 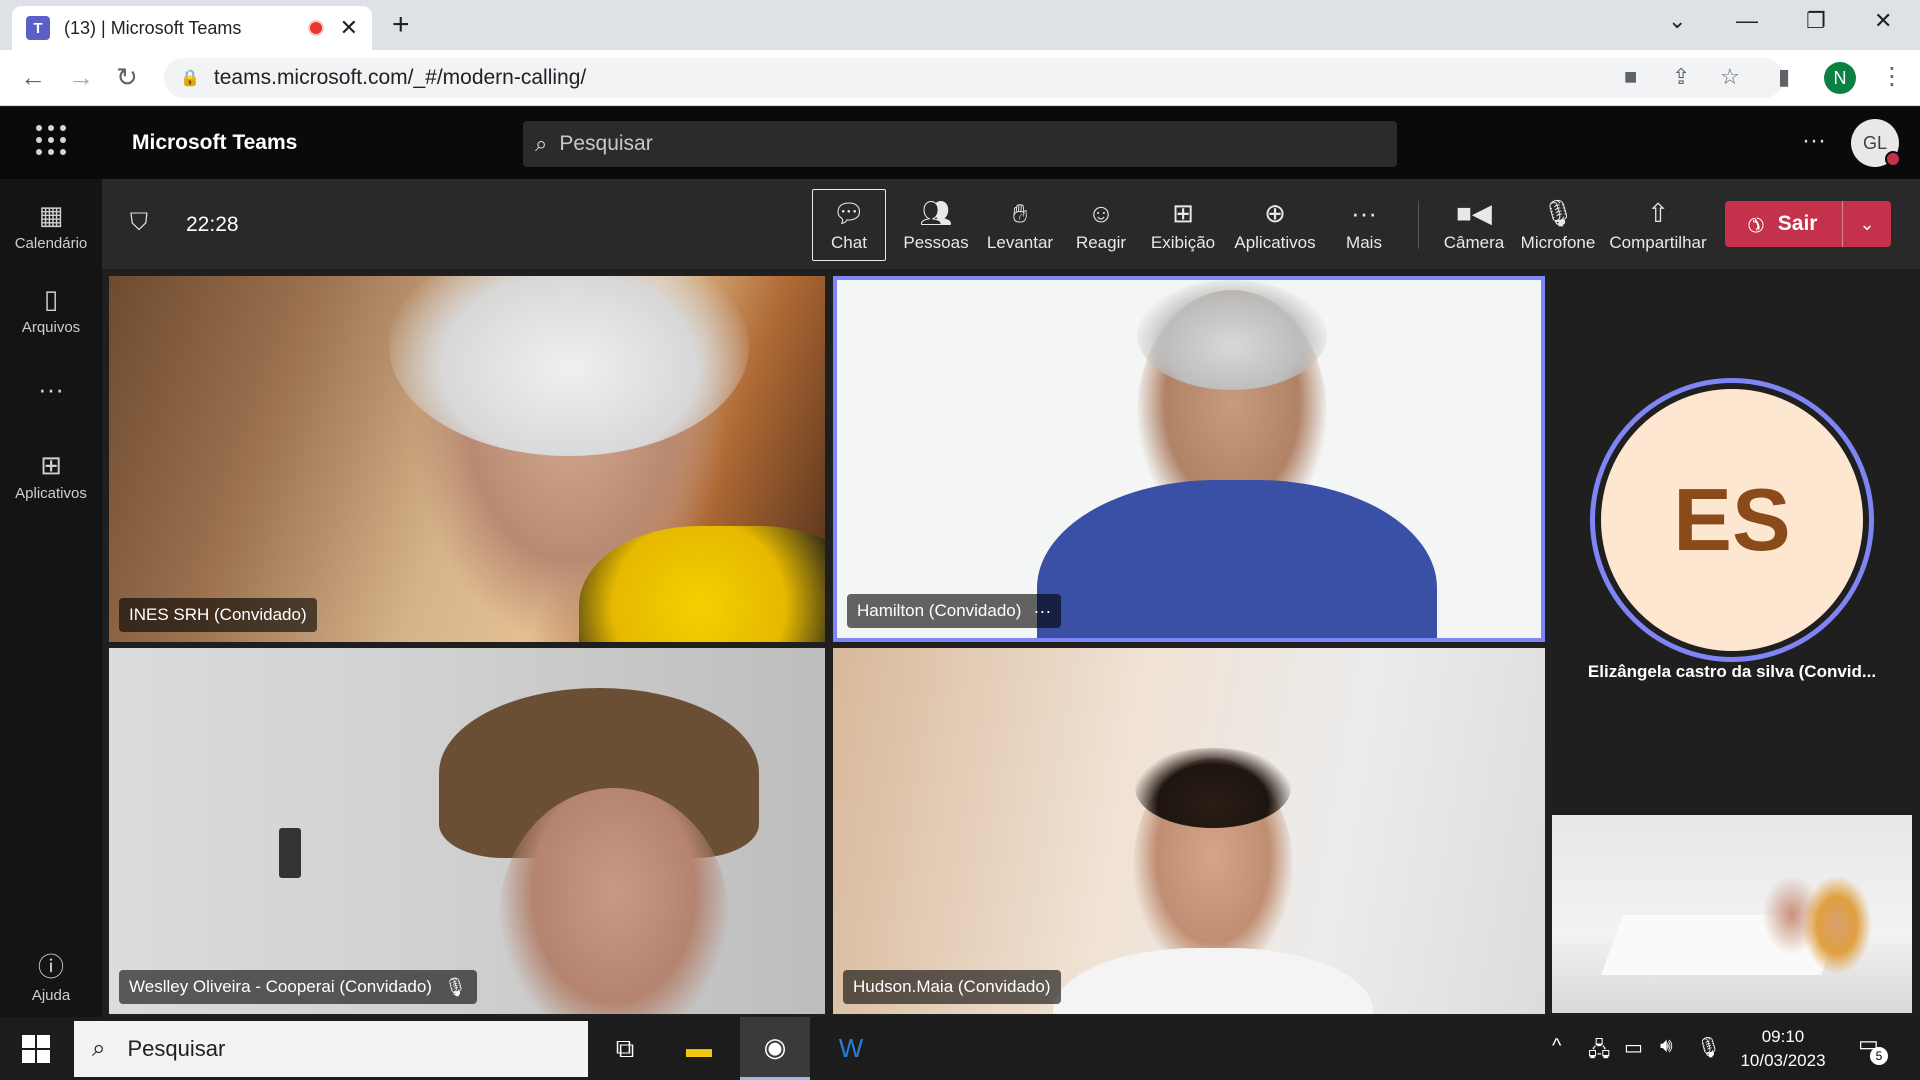 I want to click on rail-item-help: ⓘ Ajuda, so click(x=51, y=977).